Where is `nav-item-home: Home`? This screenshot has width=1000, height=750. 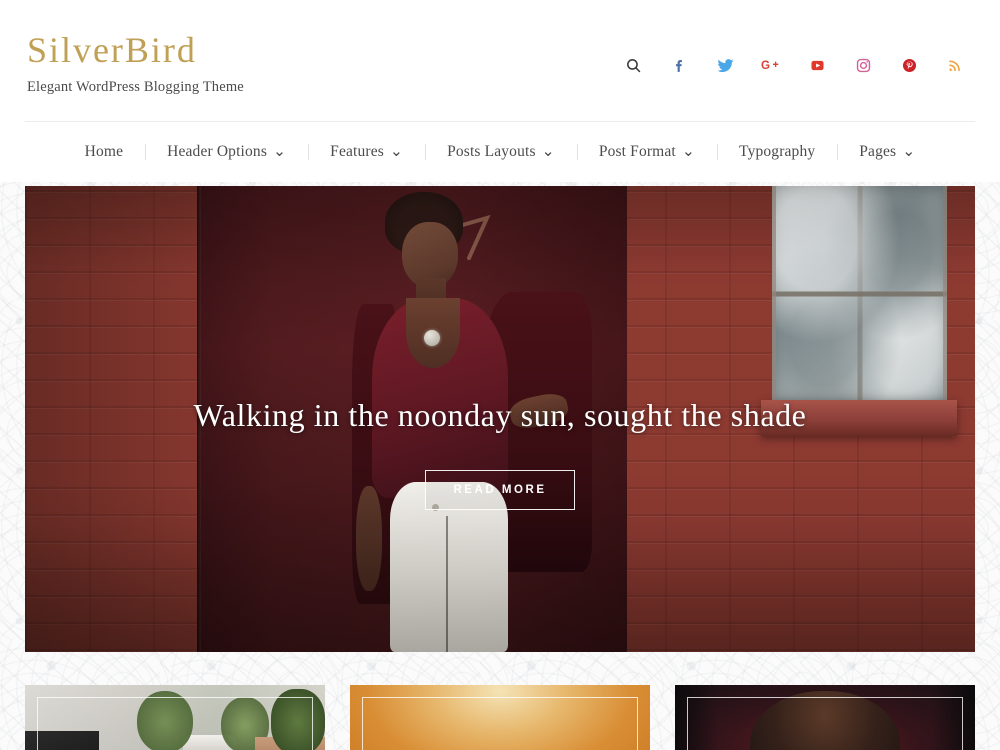 nav-item-home: Home is located at coordinates (104, 152).